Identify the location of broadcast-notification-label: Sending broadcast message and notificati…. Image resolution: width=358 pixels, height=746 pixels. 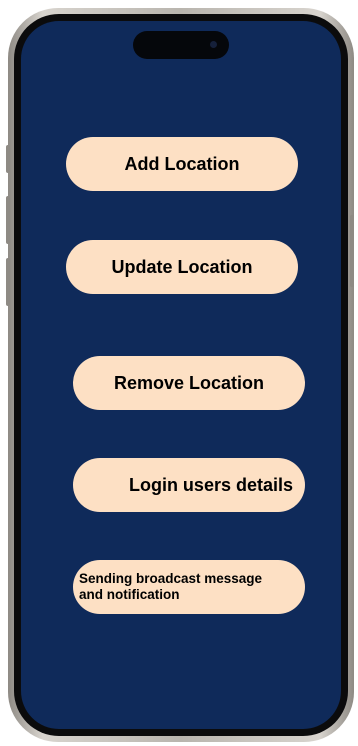
(171, 586).